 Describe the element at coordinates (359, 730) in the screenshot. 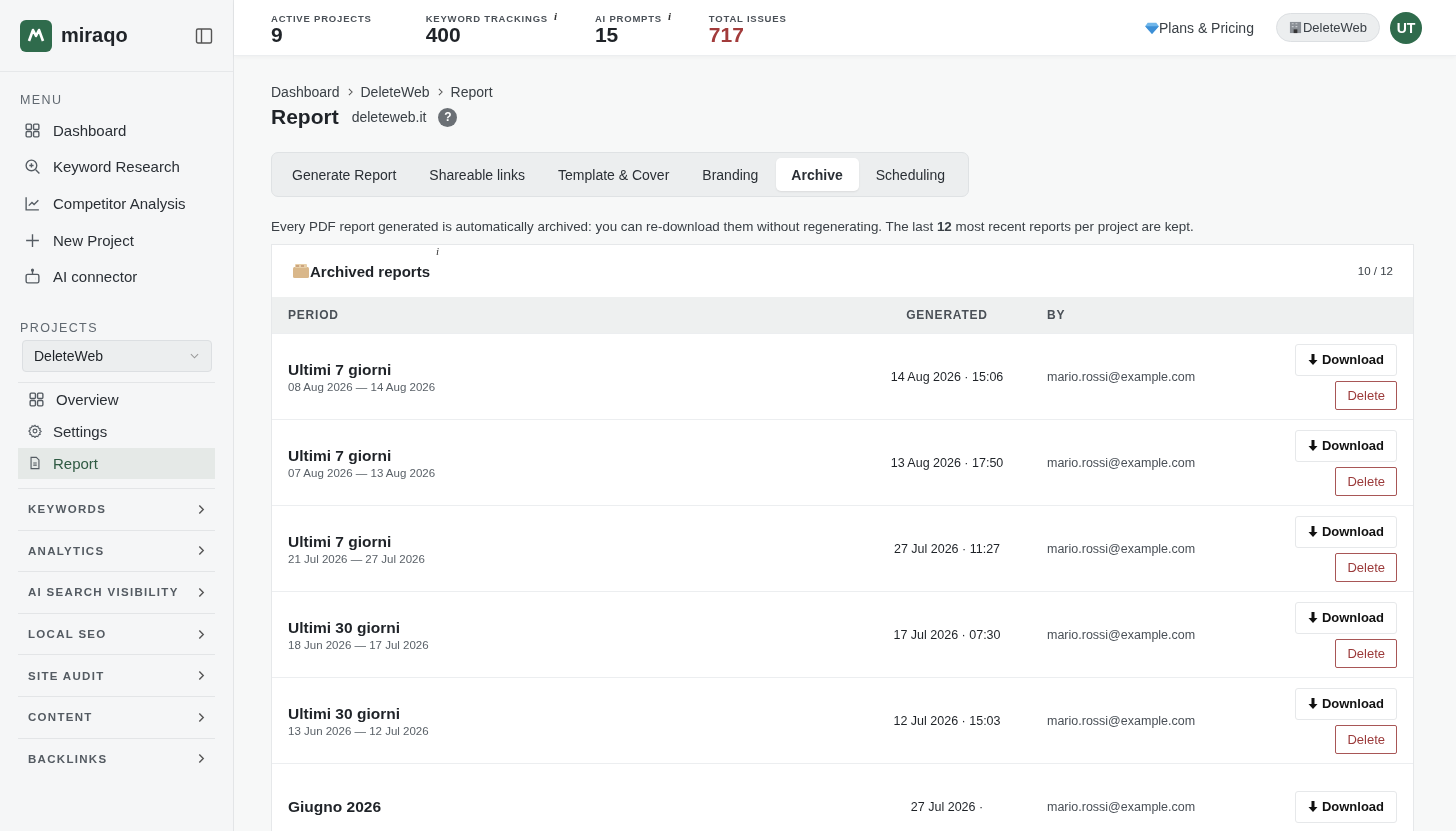

I see `date-range: 13 Jun 2026 — 12 Jul 2026` at that location.